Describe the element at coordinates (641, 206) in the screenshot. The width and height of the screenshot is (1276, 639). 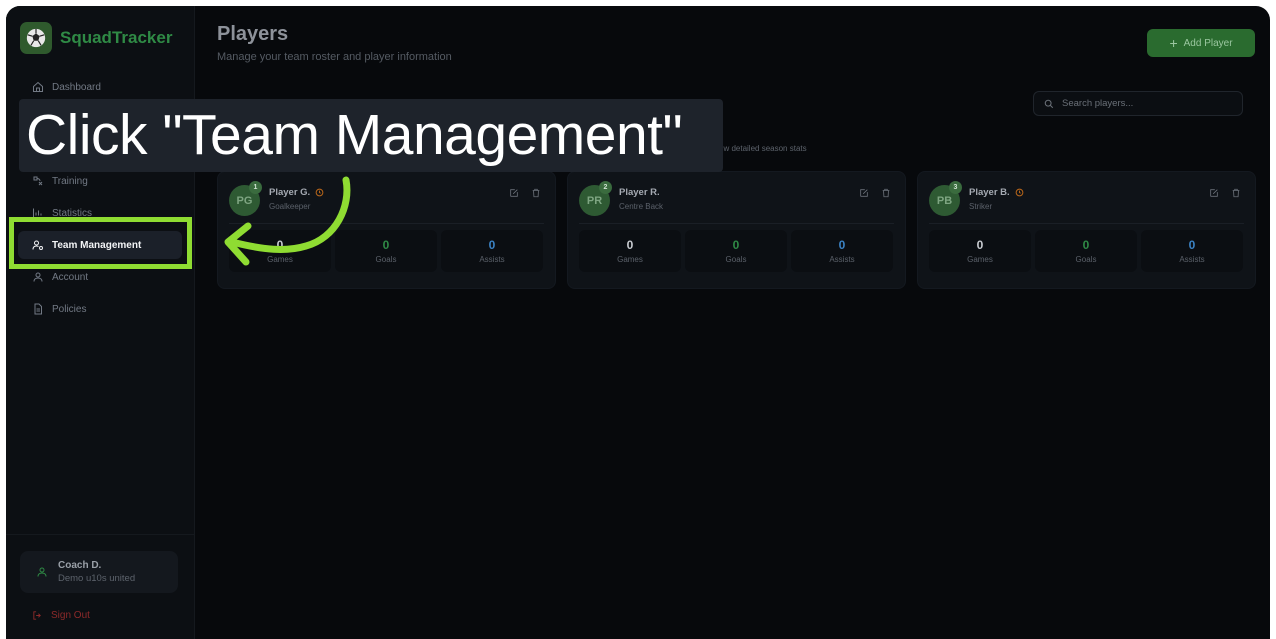
I see `player-position: Centre Back` at that location.